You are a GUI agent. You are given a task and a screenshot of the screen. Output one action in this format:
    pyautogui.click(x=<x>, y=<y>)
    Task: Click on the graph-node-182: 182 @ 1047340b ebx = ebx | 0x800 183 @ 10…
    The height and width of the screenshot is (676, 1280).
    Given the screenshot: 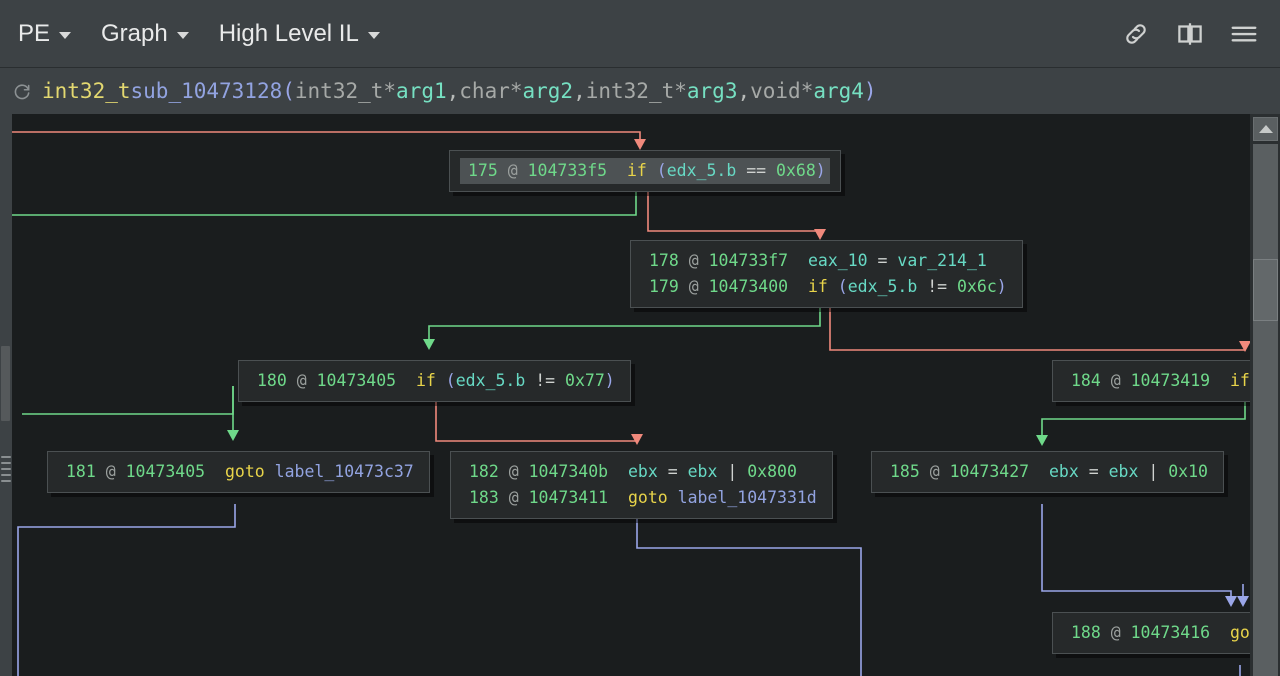 What is the action you would take?
    pyautogui.click(x=641, y=485)
    